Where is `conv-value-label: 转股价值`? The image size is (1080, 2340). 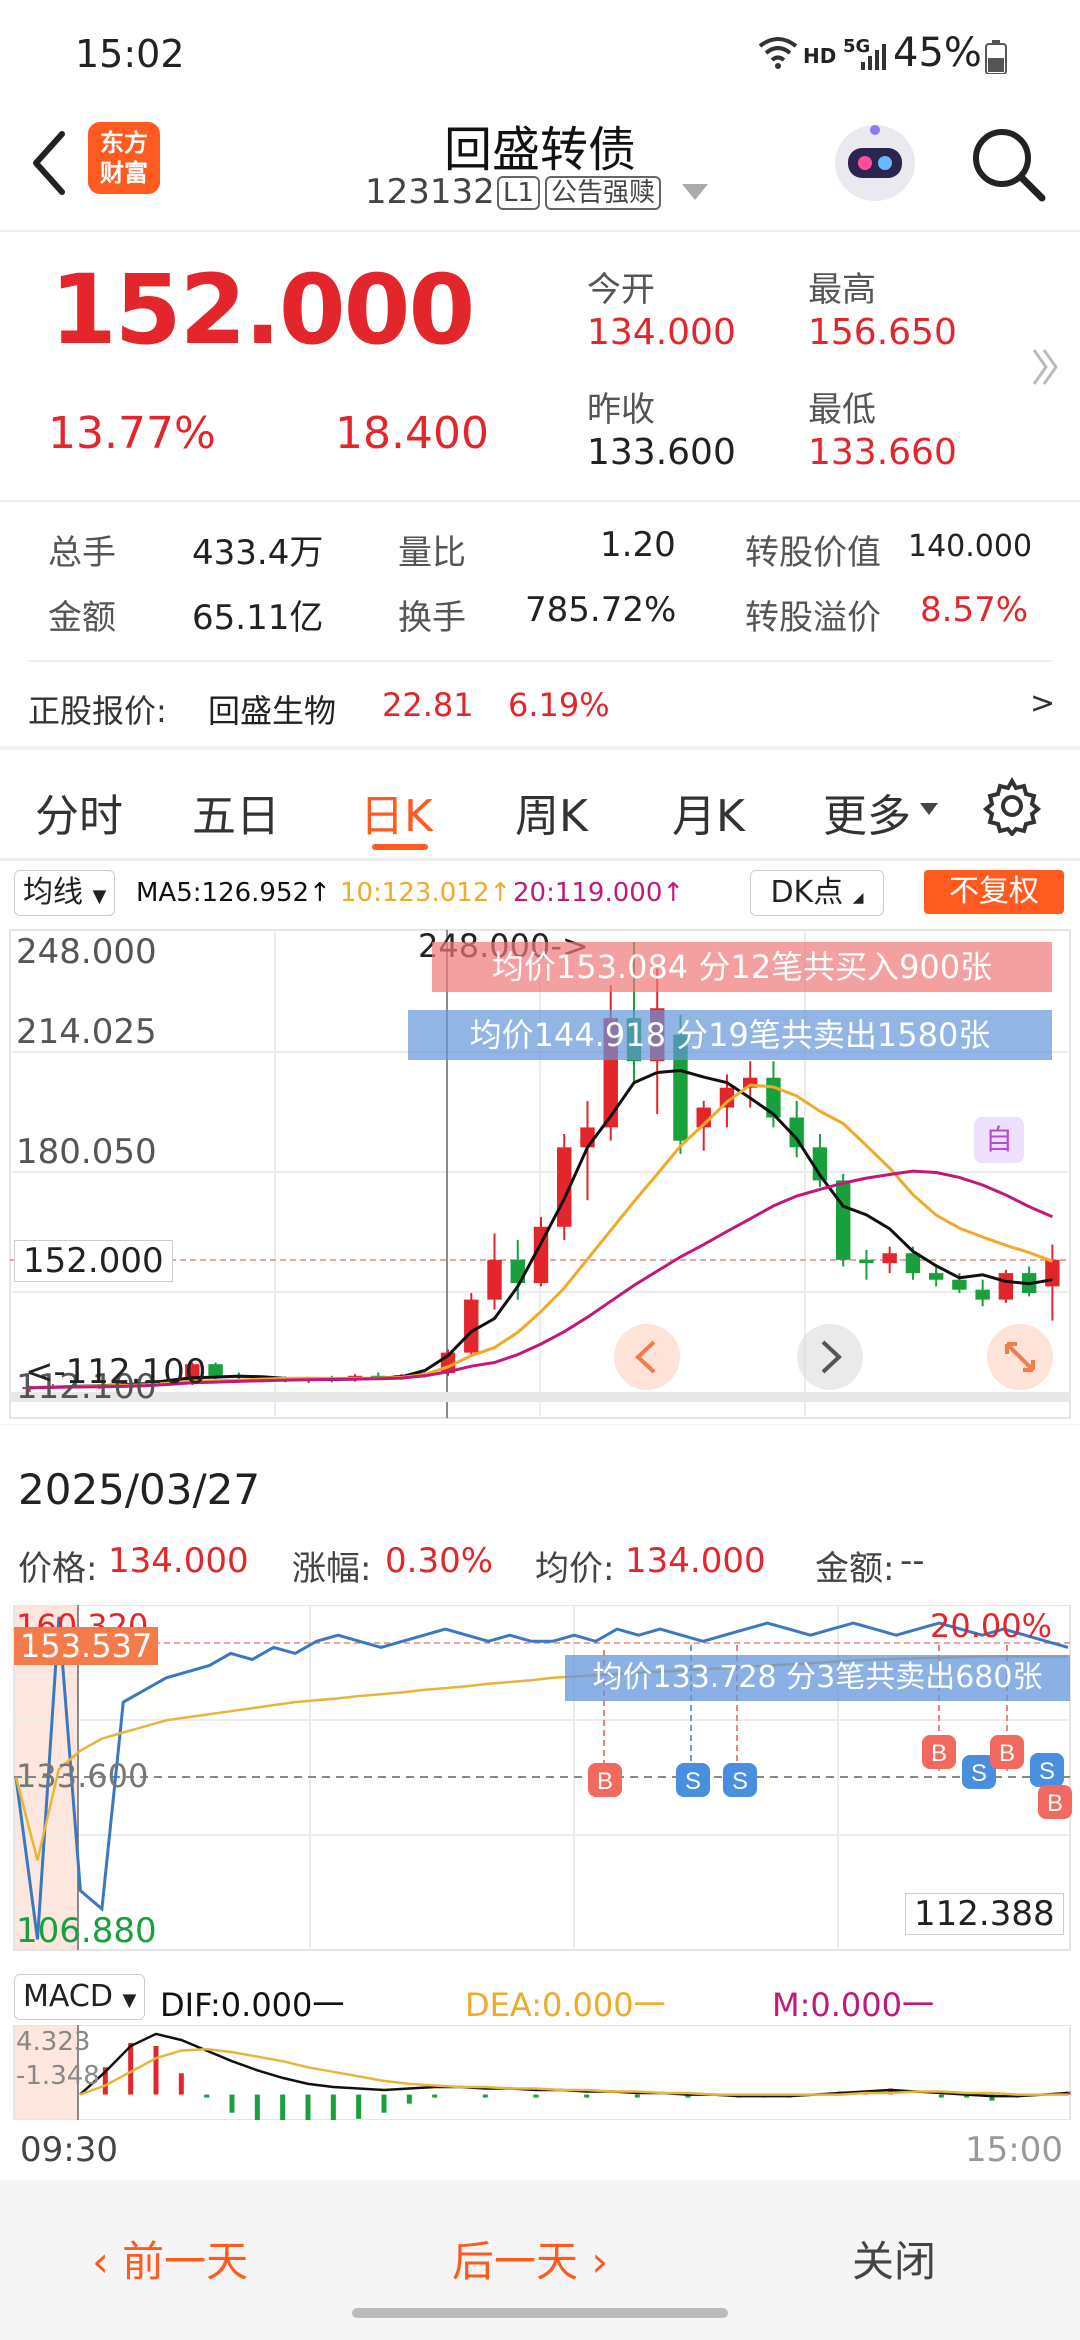
conv-value-label: 转股价值 is located at coordinates (813, 553).